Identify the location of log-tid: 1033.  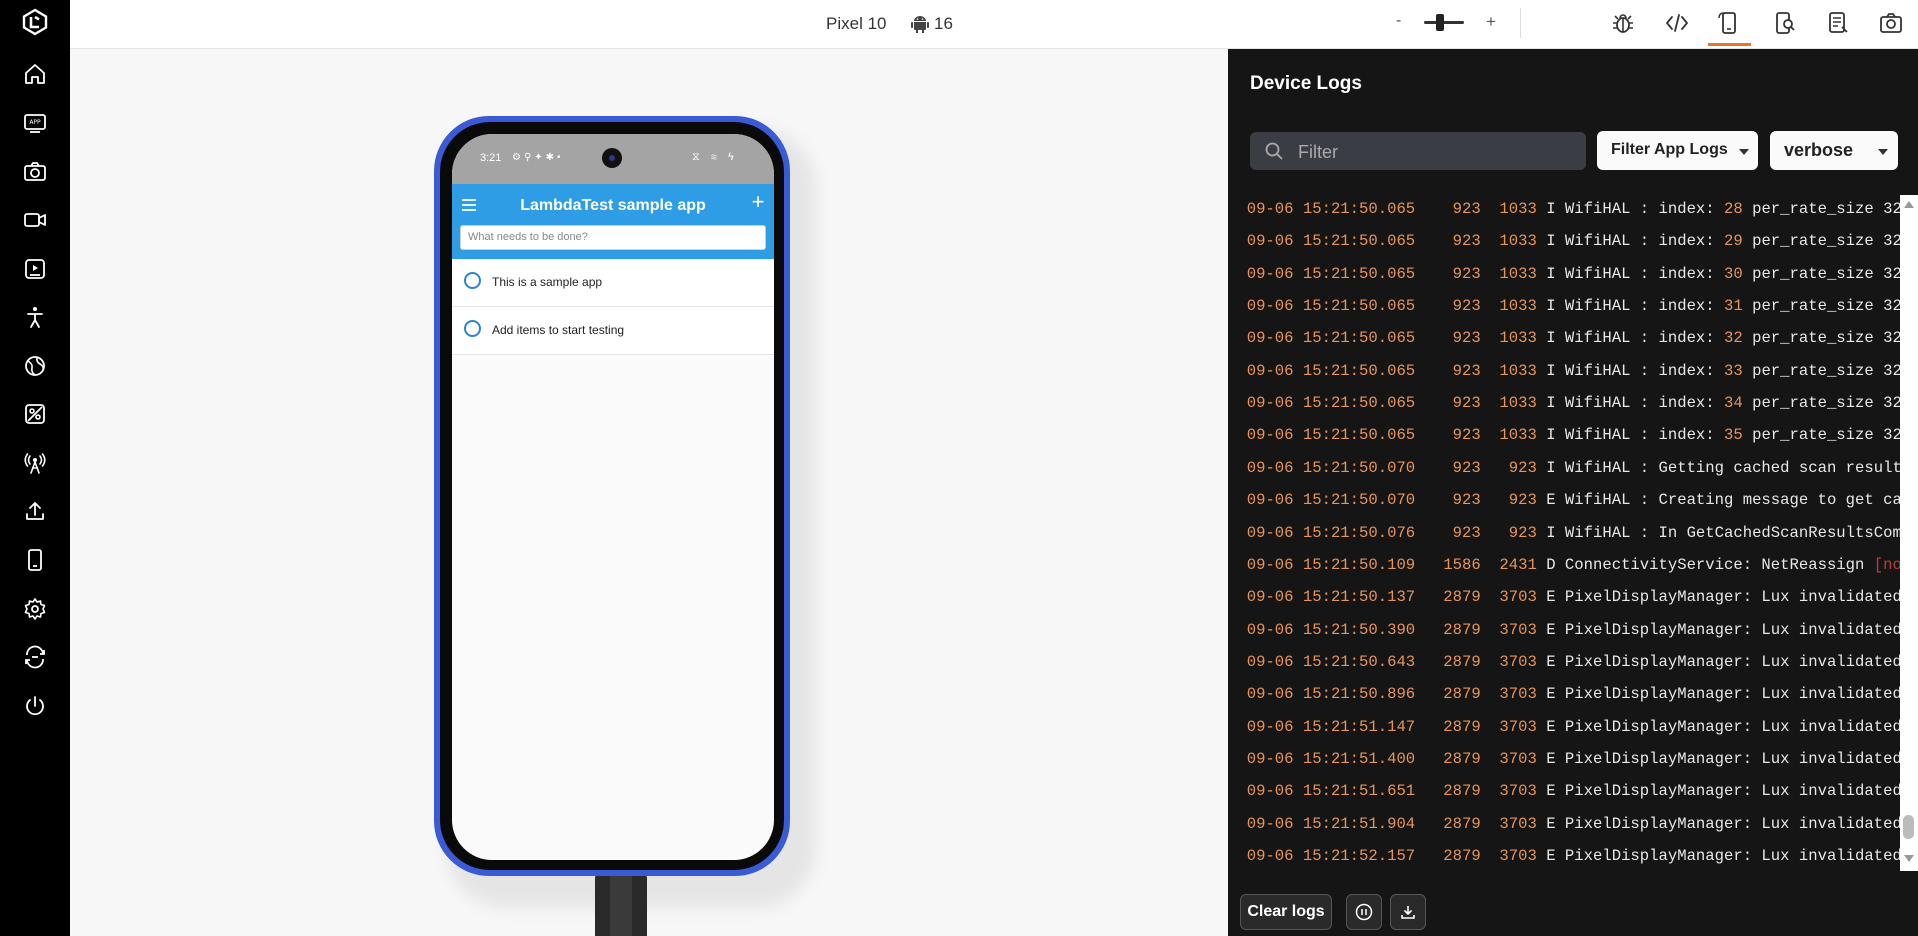
(1518, 435).